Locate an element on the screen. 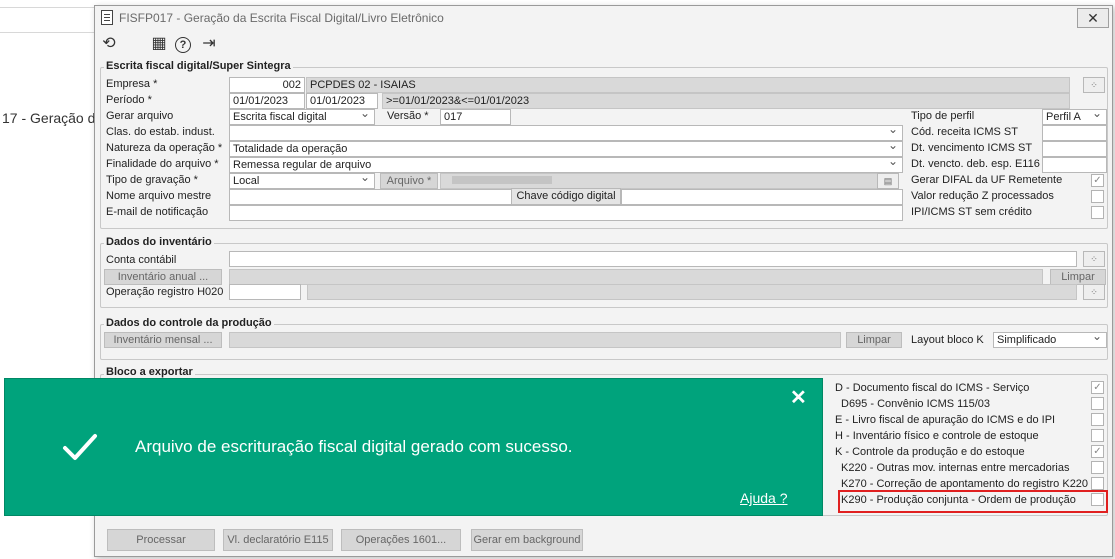 Image resolution: width=1115 pixels, height=559 pixels. gerar-arquivo-label: Gerar arquivo is located at coordinates (140, 116).